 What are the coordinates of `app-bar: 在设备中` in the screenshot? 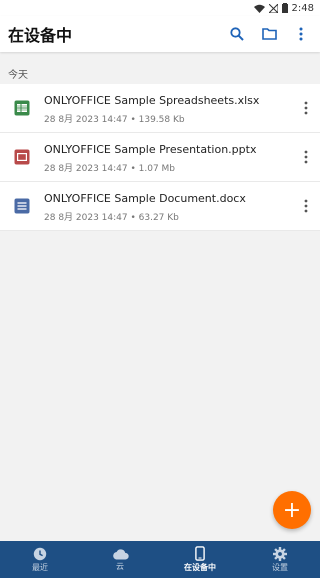 It's located at (160, 34).